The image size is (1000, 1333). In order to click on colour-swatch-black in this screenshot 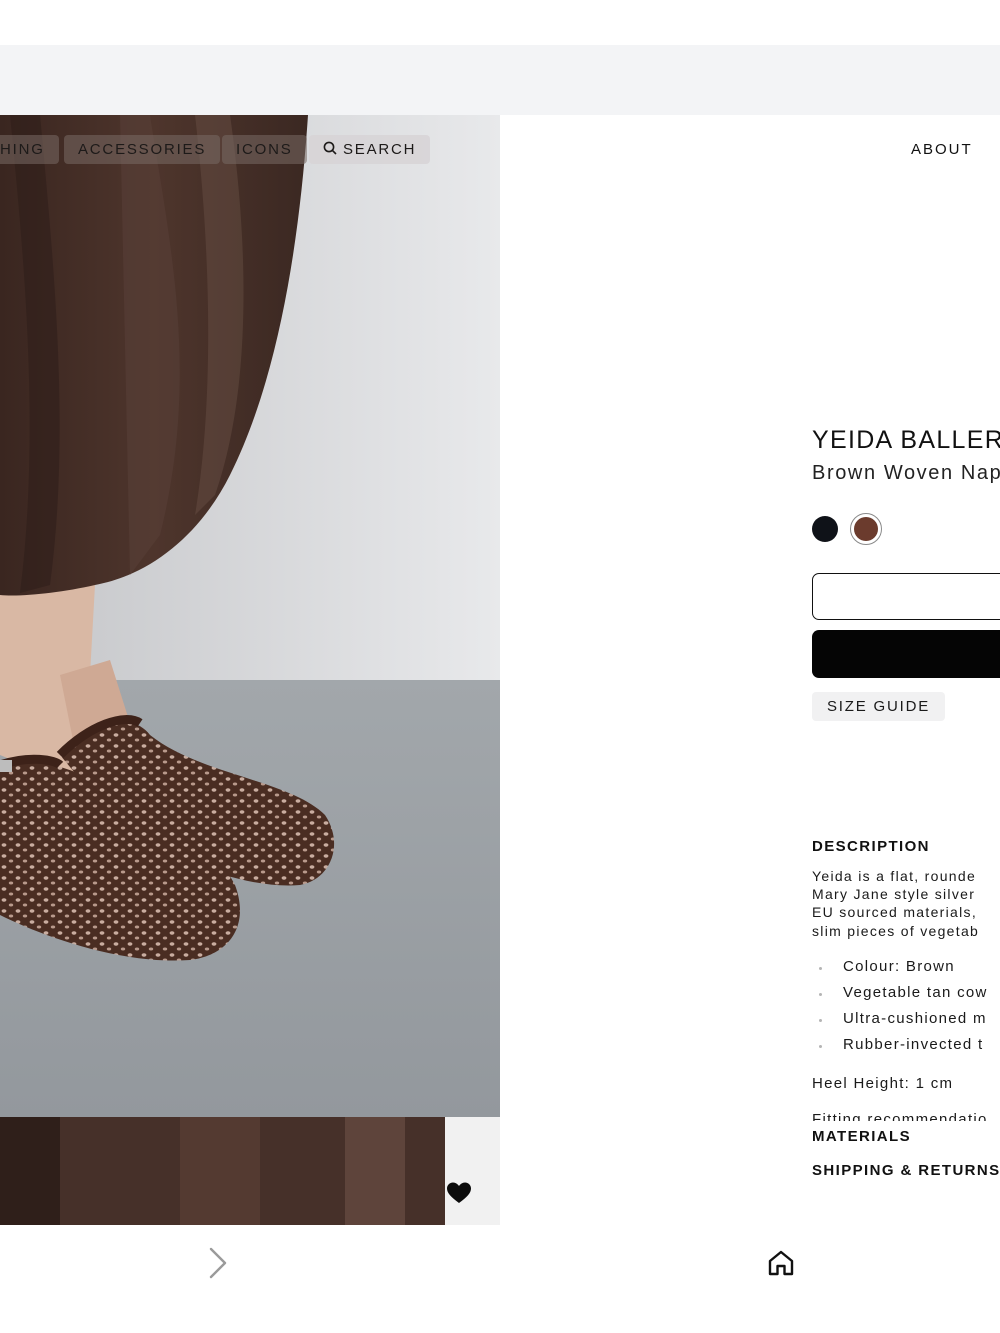, I will do `click(825, 529)`.